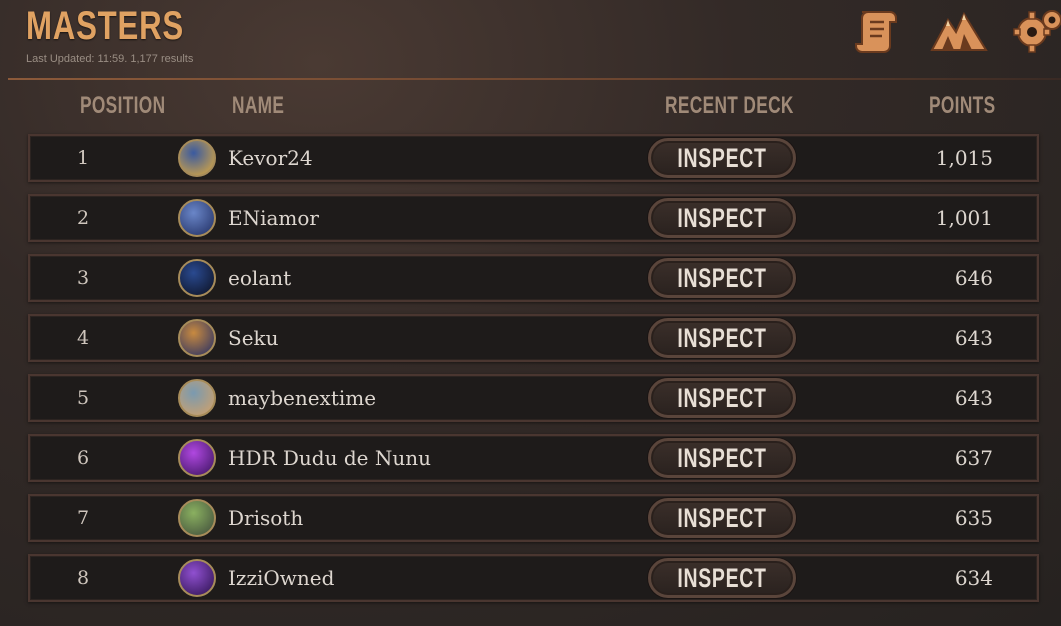 Image resolution: width=1061 pixels, height=626 pixels. I want to click on player-name: maybenextime, so click(302, 398).